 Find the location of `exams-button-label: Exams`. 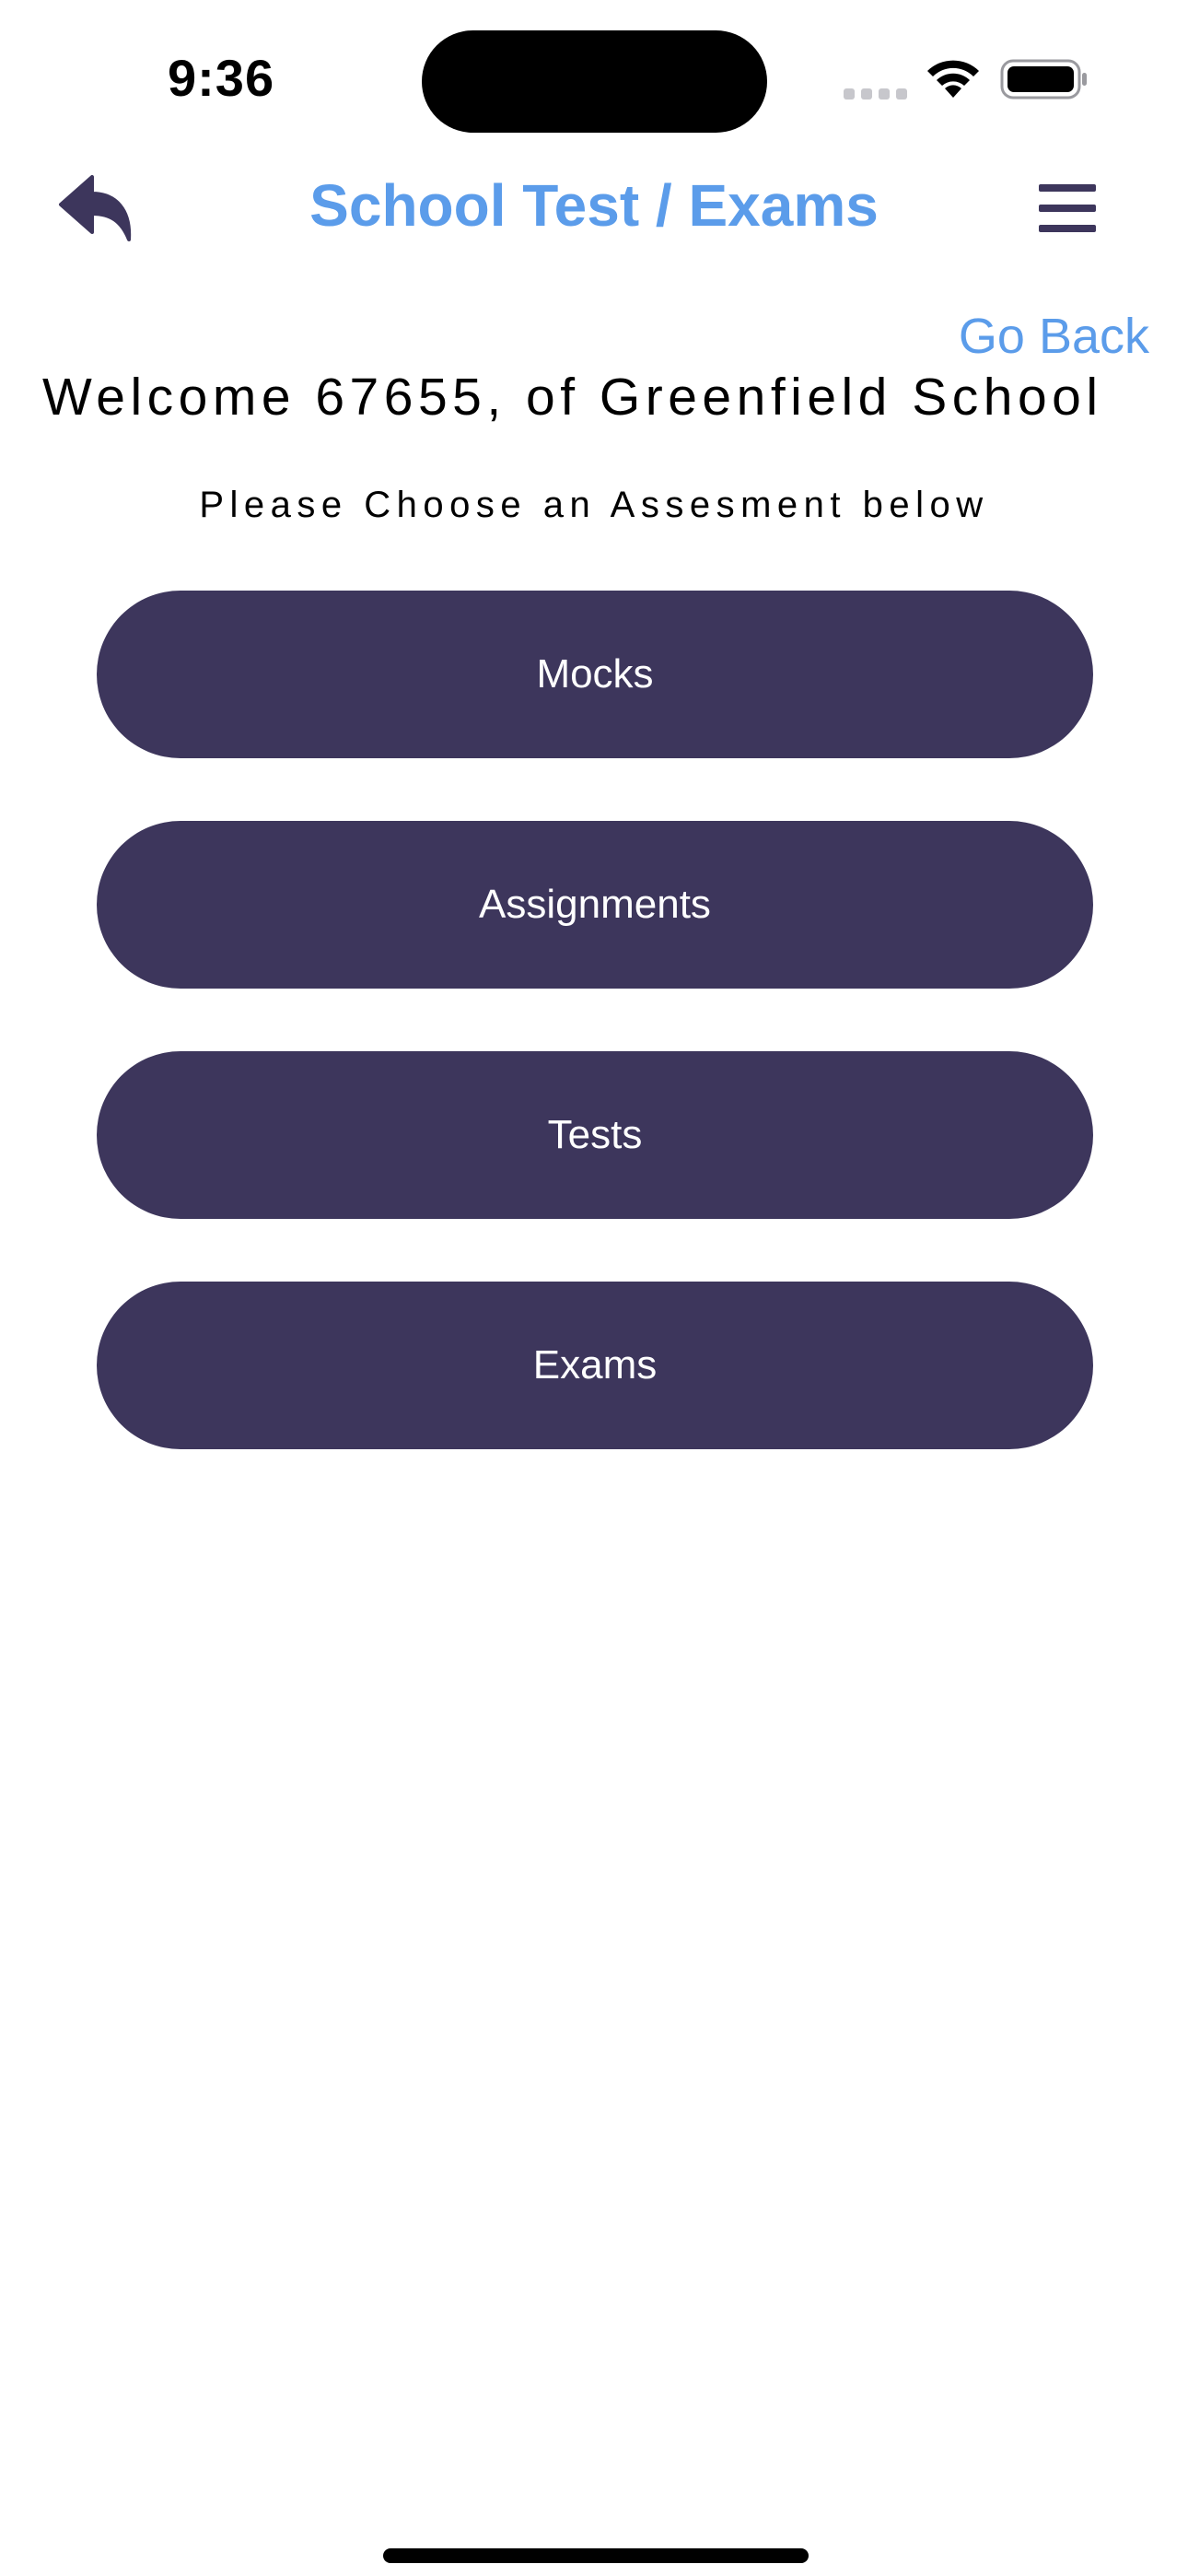

exams-button-label: Exams is located at coordinates (595, 1365).